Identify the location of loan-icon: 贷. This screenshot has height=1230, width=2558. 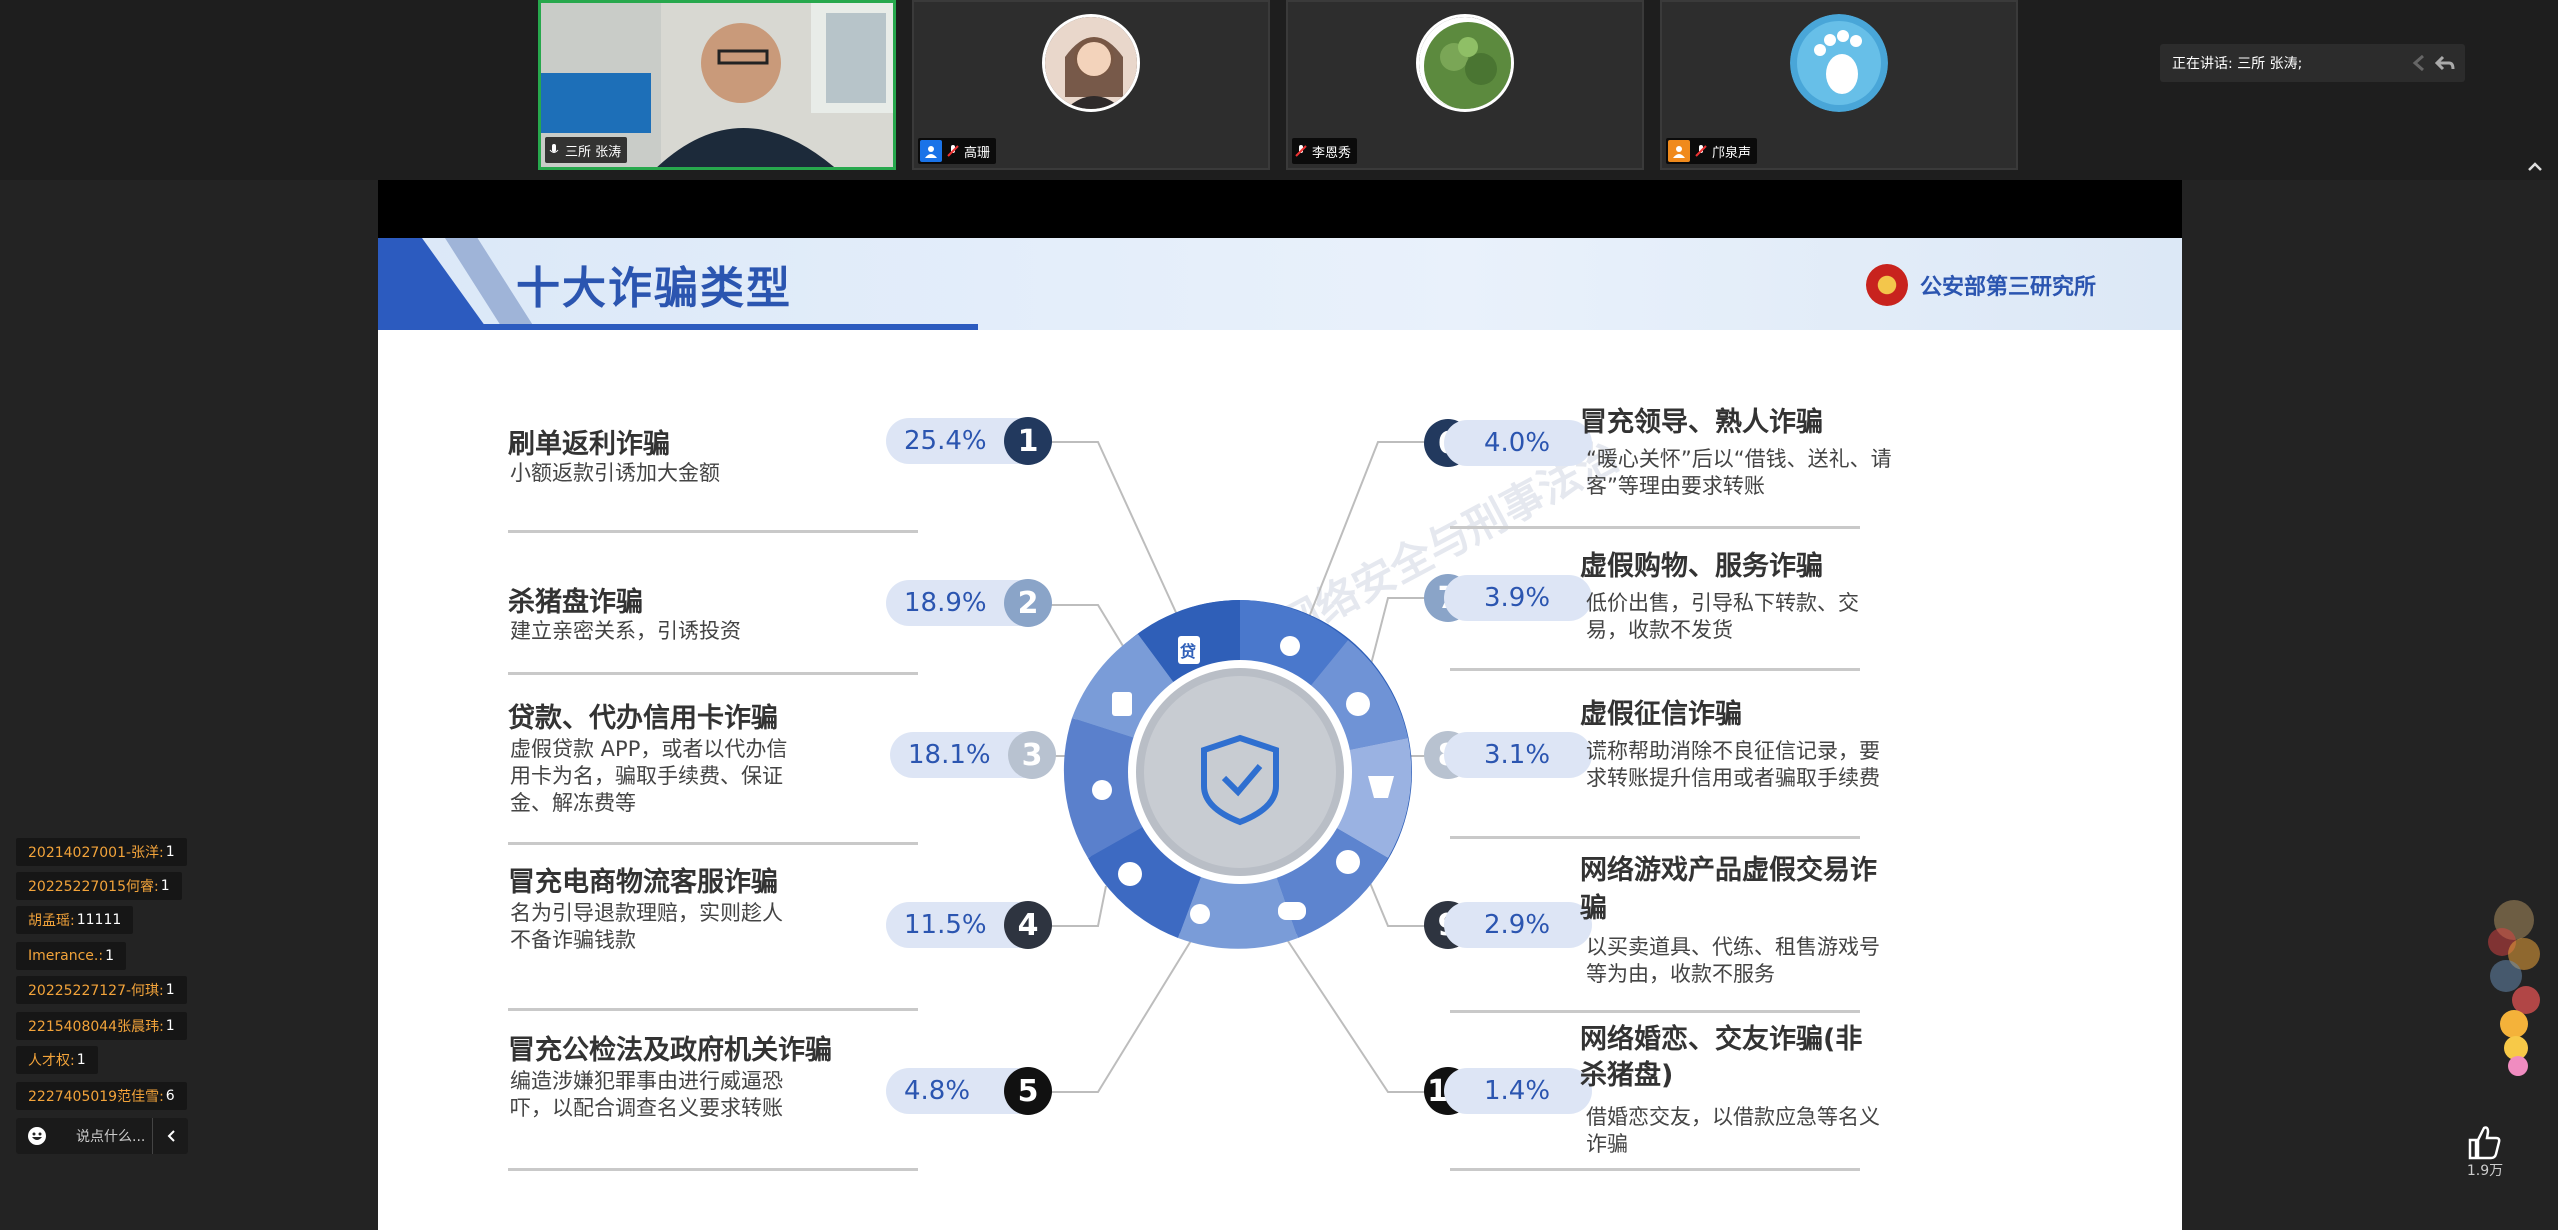
(1188, 651).